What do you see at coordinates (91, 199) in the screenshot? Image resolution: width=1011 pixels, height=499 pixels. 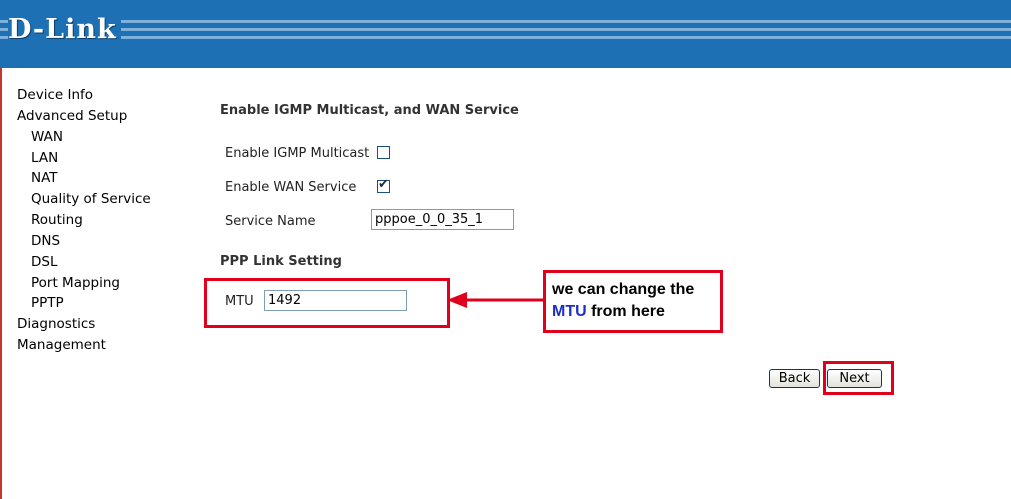 I see `sidebar-item-qos: Quality of Service` at bounding box center [91, 199].